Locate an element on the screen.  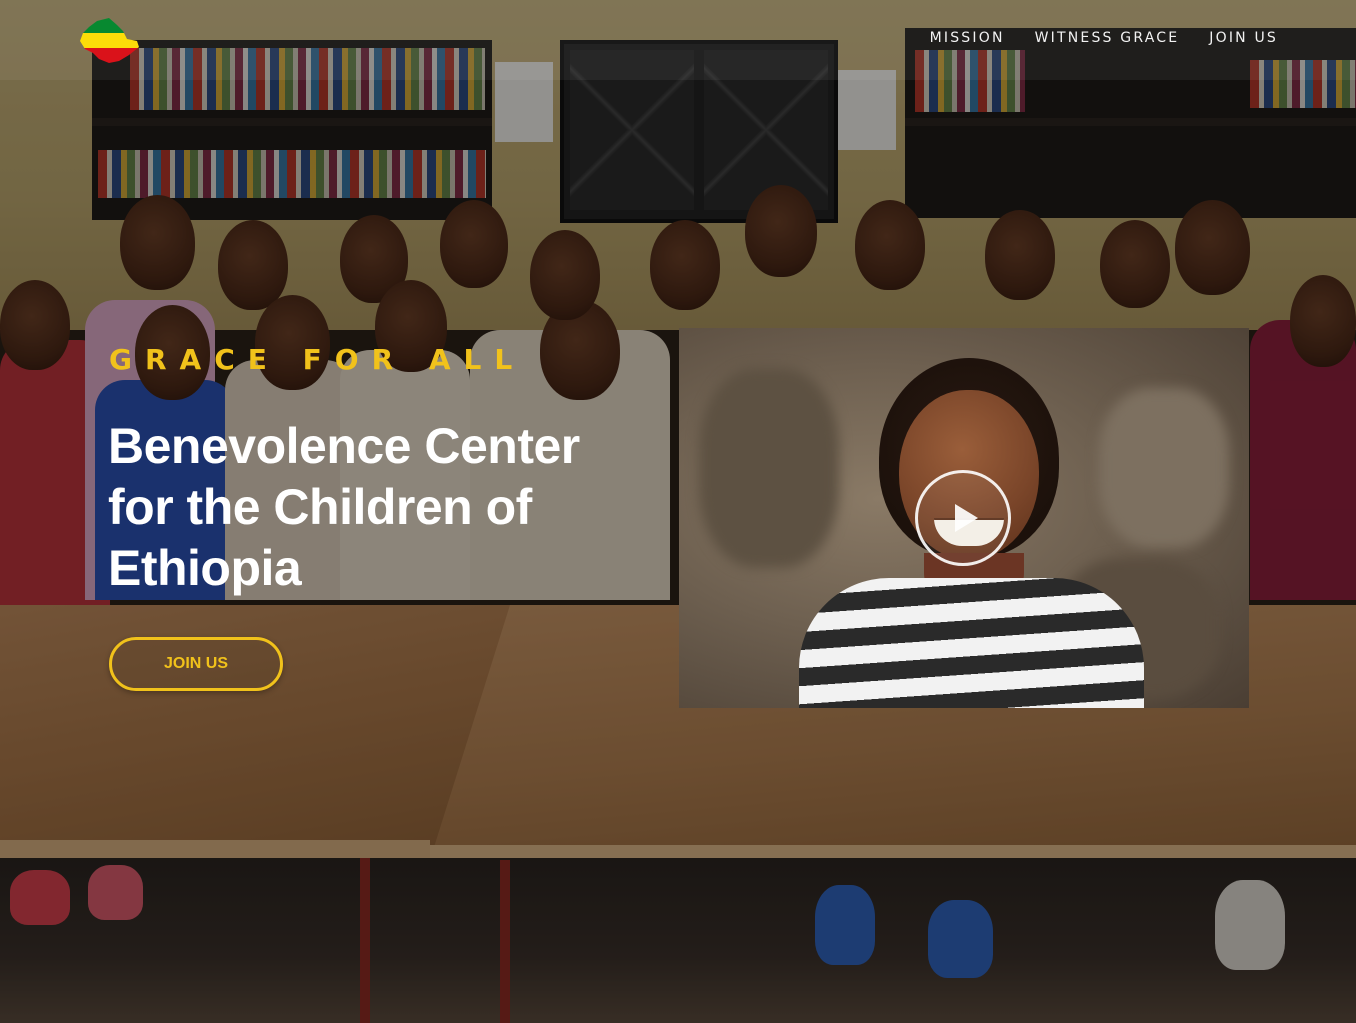
join-us-button: JOIN US is located at coordinates (196, 664).